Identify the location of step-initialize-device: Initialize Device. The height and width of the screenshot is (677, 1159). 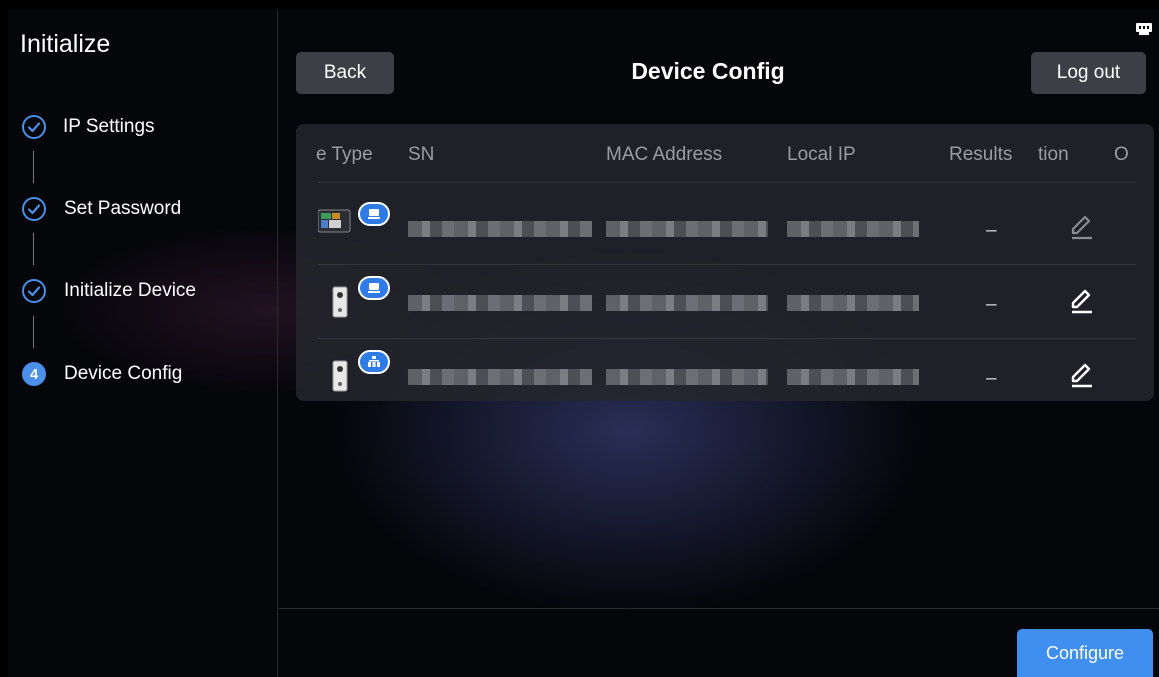
(109, 291).